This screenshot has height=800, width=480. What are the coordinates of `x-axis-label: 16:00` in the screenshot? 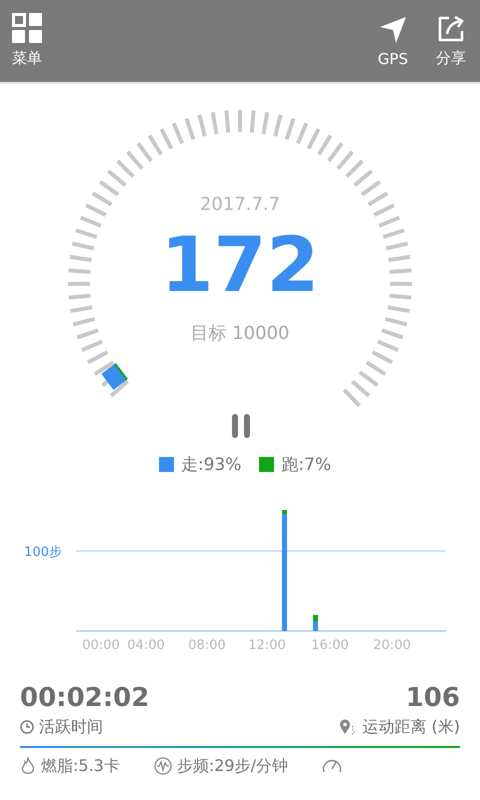 It's located at (330, 645).